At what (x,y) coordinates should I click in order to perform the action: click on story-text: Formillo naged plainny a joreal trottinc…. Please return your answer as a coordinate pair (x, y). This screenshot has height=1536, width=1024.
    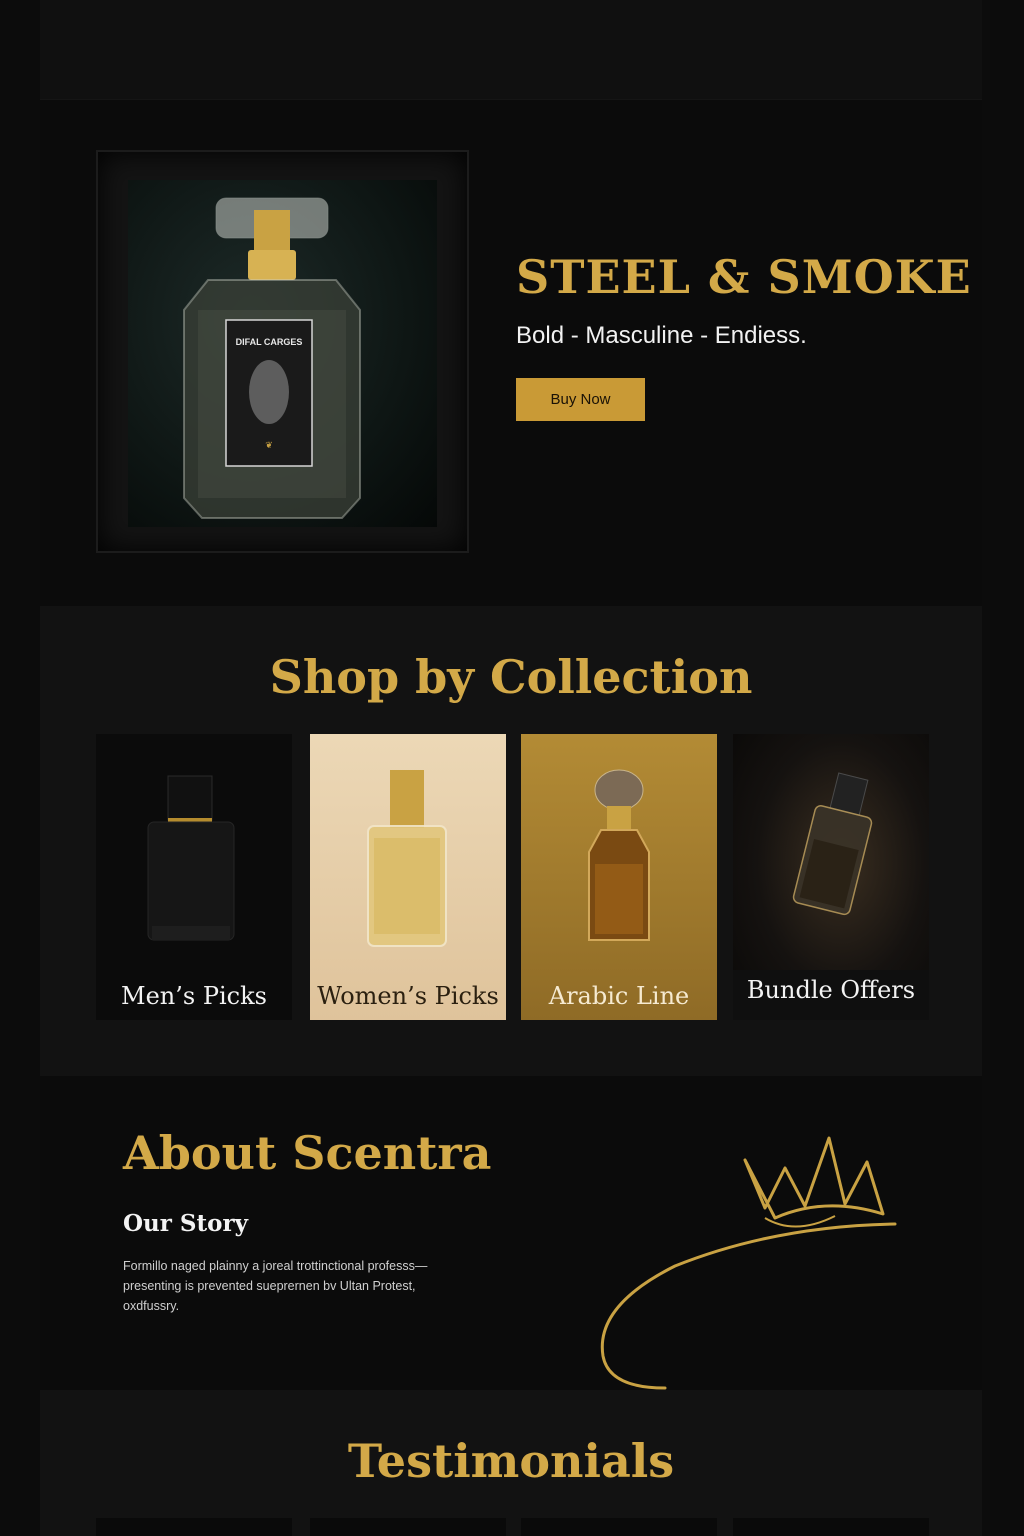
    Looking at the image, I should click on (275, 1286).